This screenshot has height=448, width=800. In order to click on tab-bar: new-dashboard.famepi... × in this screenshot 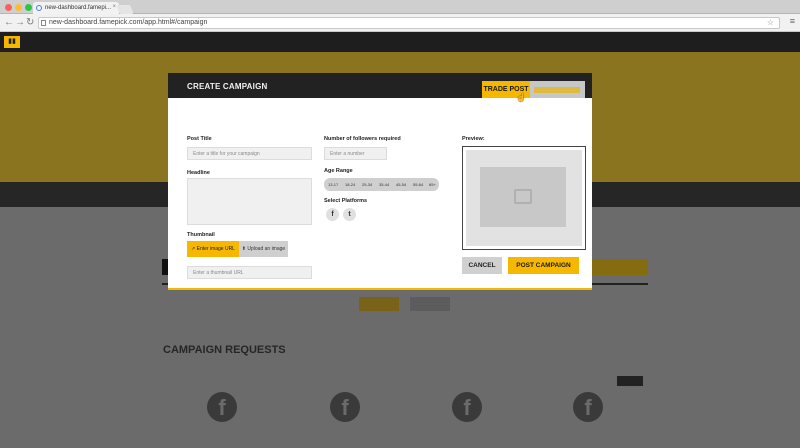, I will do `click(400, 7)`.